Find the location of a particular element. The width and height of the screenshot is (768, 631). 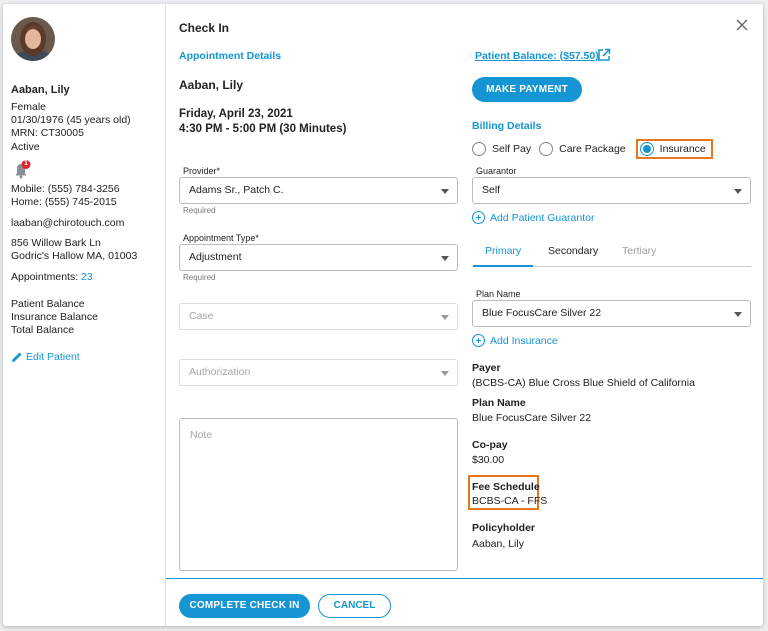

appointment-type-required-hint: Required is located at coordinates (199, 277).